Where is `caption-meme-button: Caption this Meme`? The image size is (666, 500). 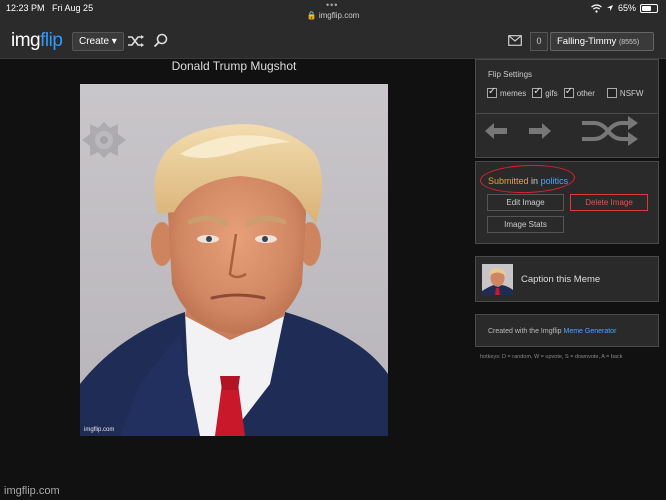
caption-meme-button: Caption this Meme is located at coordinates (567, 279).